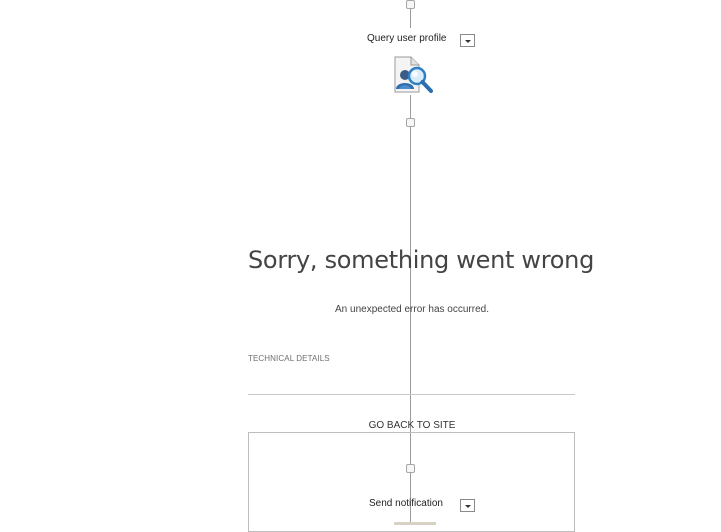 The width and height of the screenshot is (721, 532). Describe the element at coordinates (415, 75) in the screenshot. I see `user-search-icon` at that location.